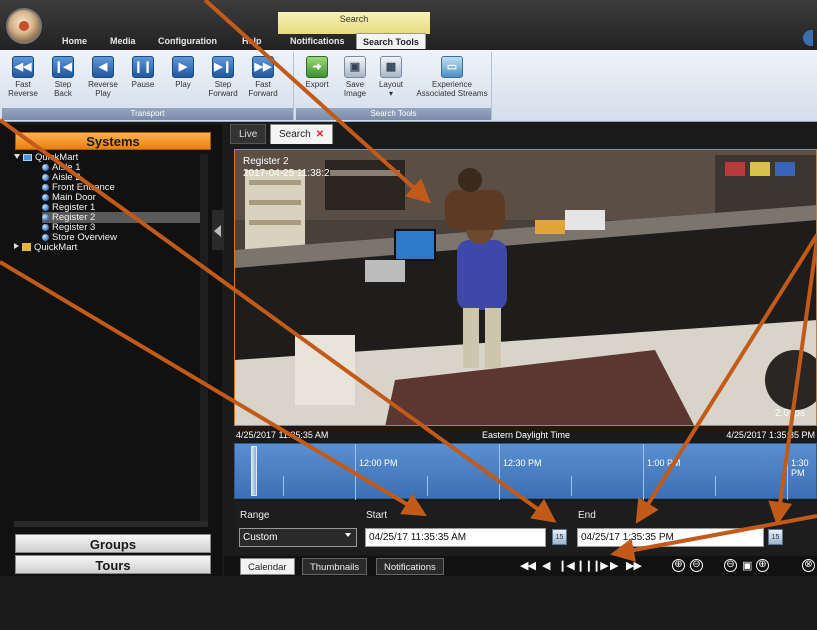 The width and height of the screenshot is (817, 630). I want to click on snapshot-icon: ▣, so click(747, 565).